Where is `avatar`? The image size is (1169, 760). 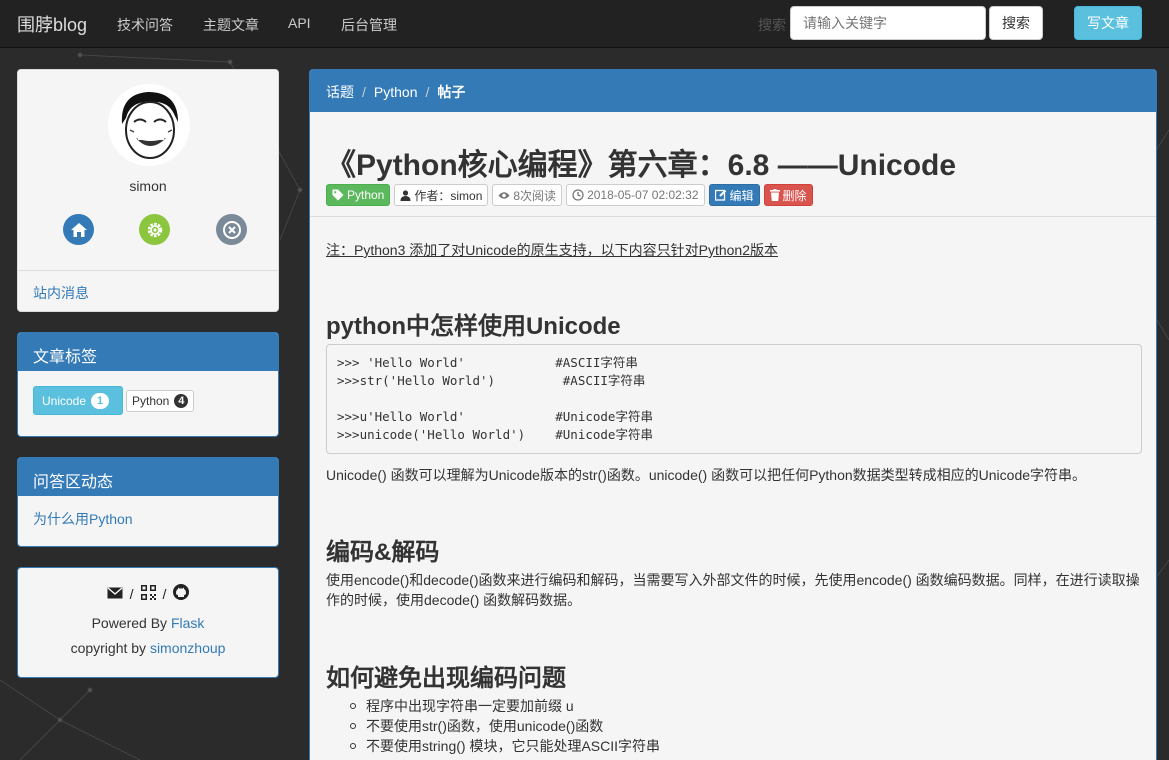 avatar is located at coordinates (149, 125).